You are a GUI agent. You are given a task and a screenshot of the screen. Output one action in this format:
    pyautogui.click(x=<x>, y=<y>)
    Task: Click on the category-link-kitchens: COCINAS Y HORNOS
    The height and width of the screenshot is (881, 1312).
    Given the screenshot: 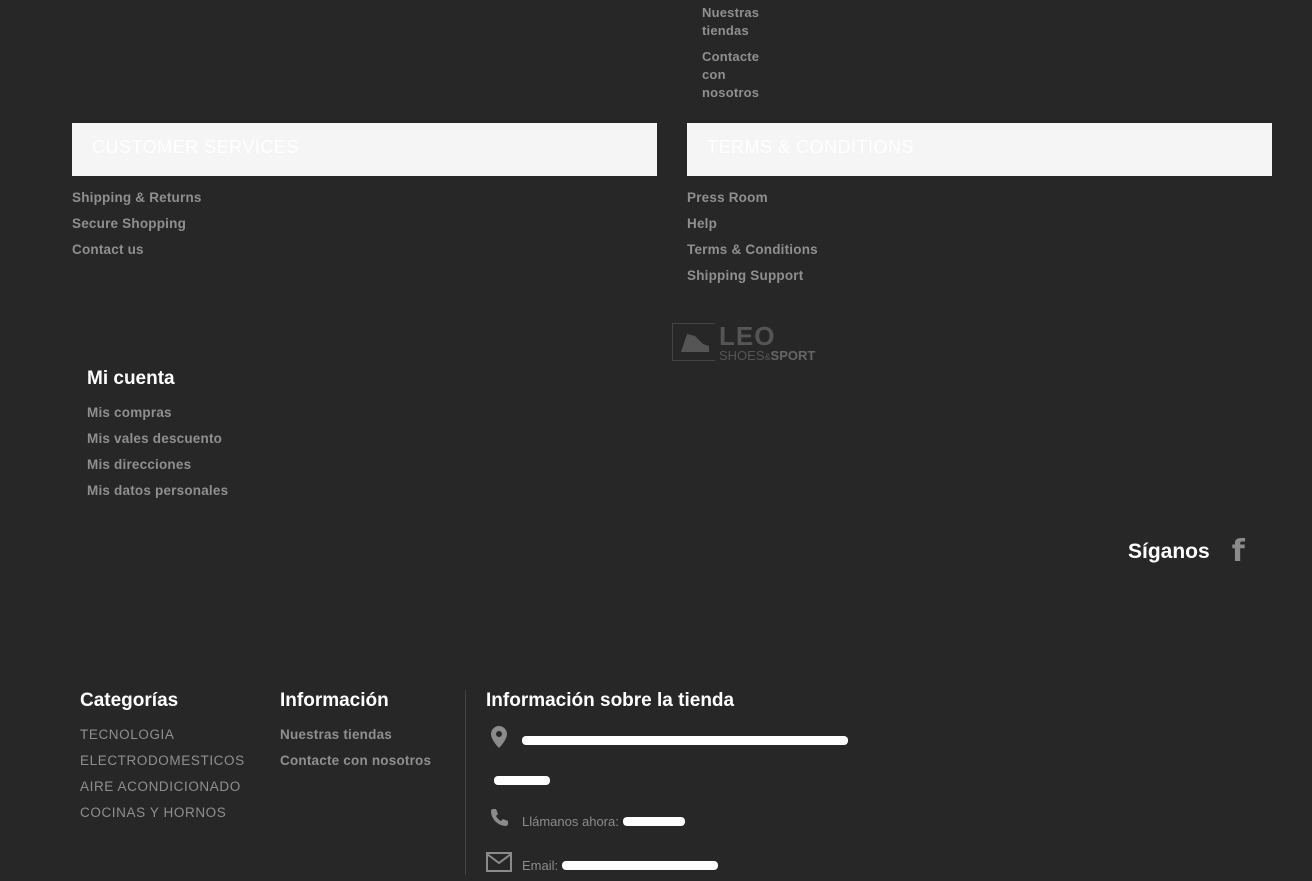 What is the action you would take?
    pyautogui.click(x=162, y=813)
    